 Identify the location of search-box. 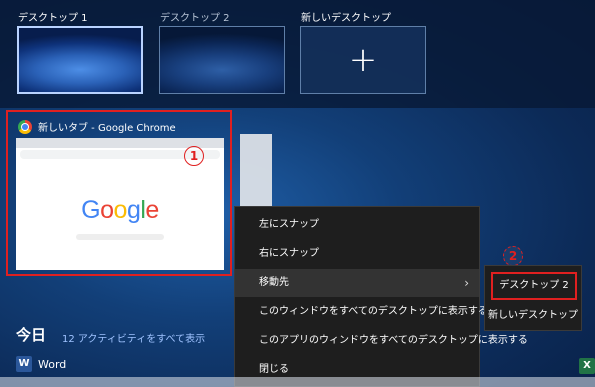
(120, 237).